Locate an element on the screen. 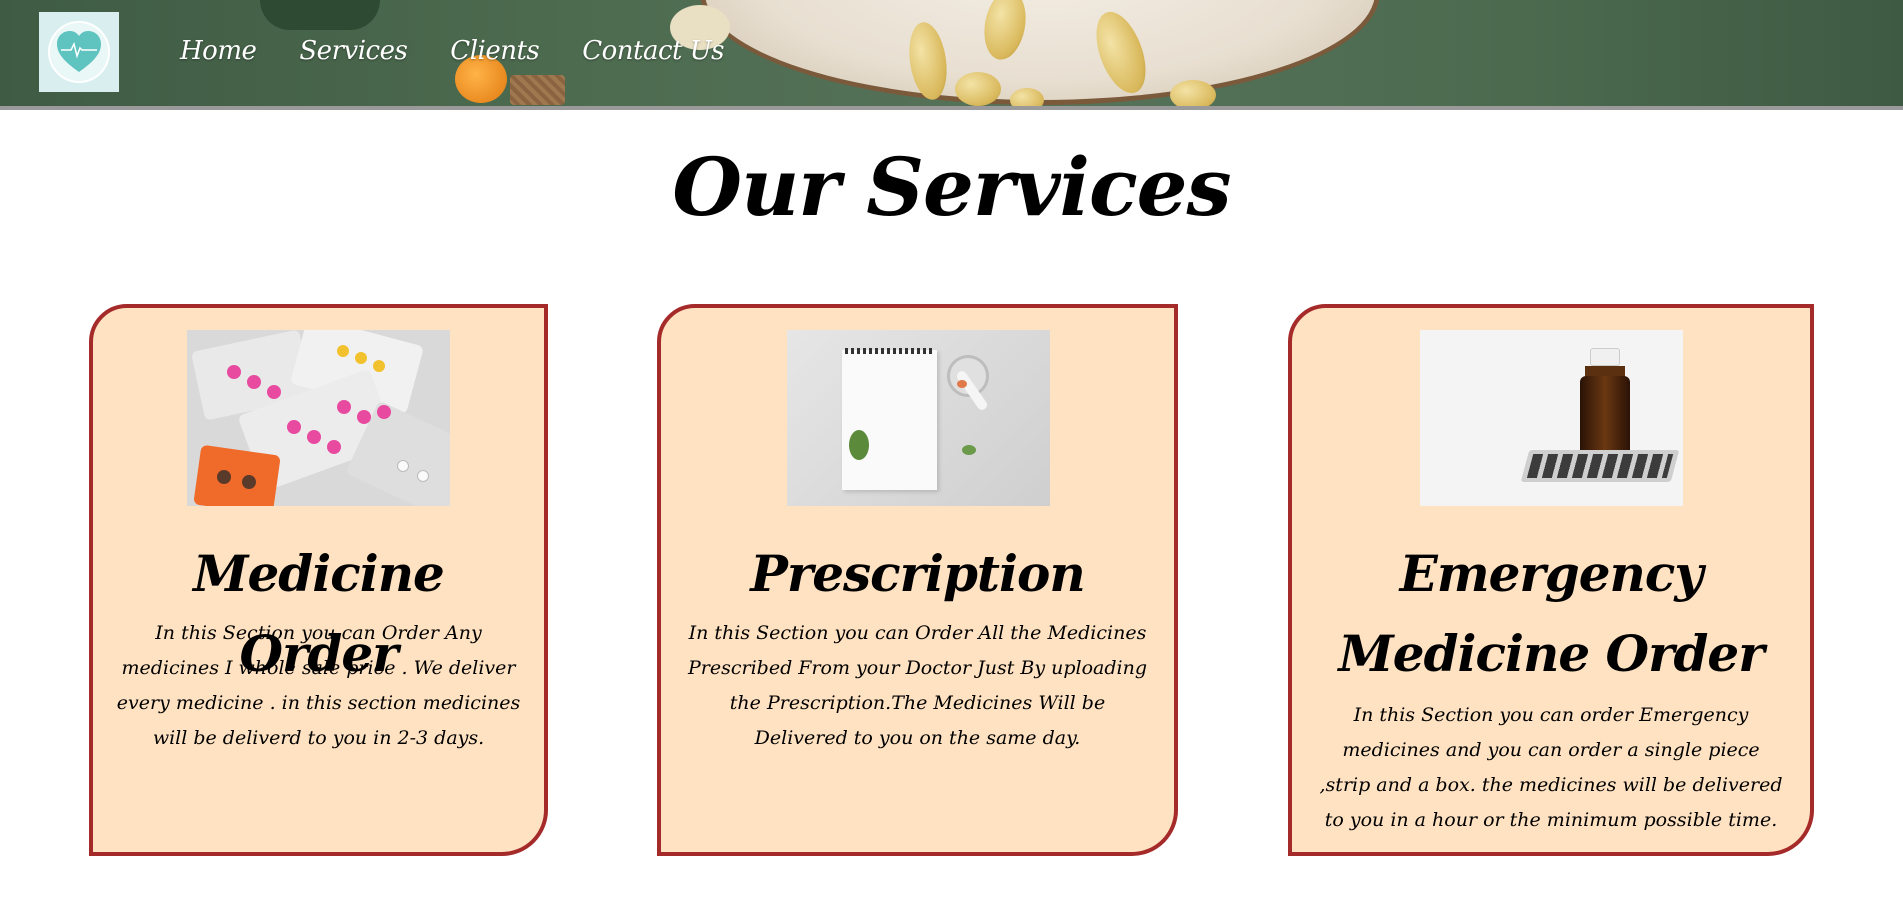 This screenshot has height=906, width=1903. header-divider is located at coordinates (951, 108).